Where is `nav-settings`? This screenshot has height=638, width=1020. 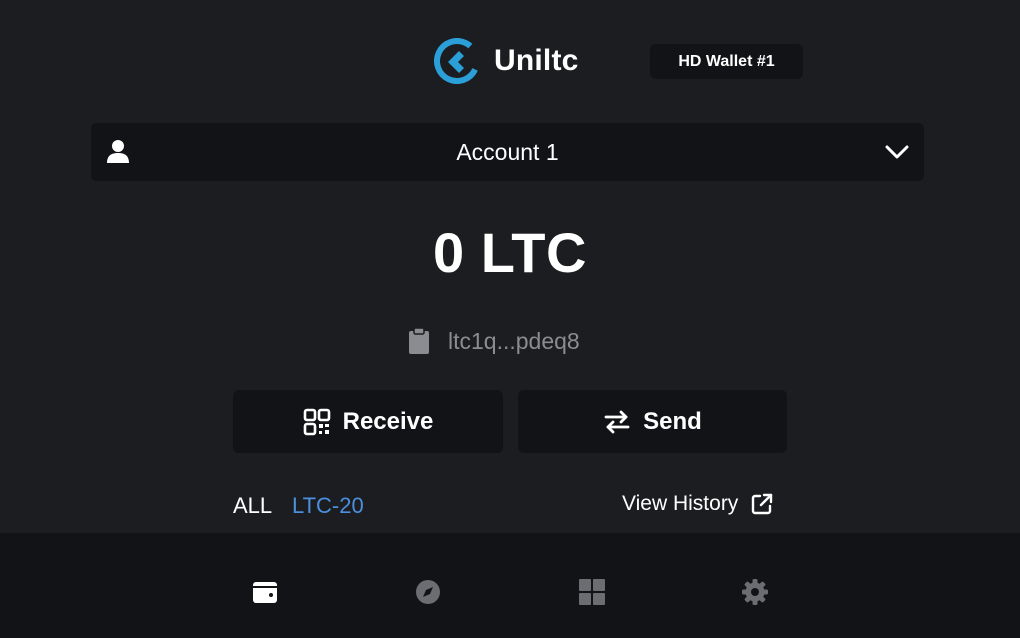
nav-settings is located at coordinates (755, 592).